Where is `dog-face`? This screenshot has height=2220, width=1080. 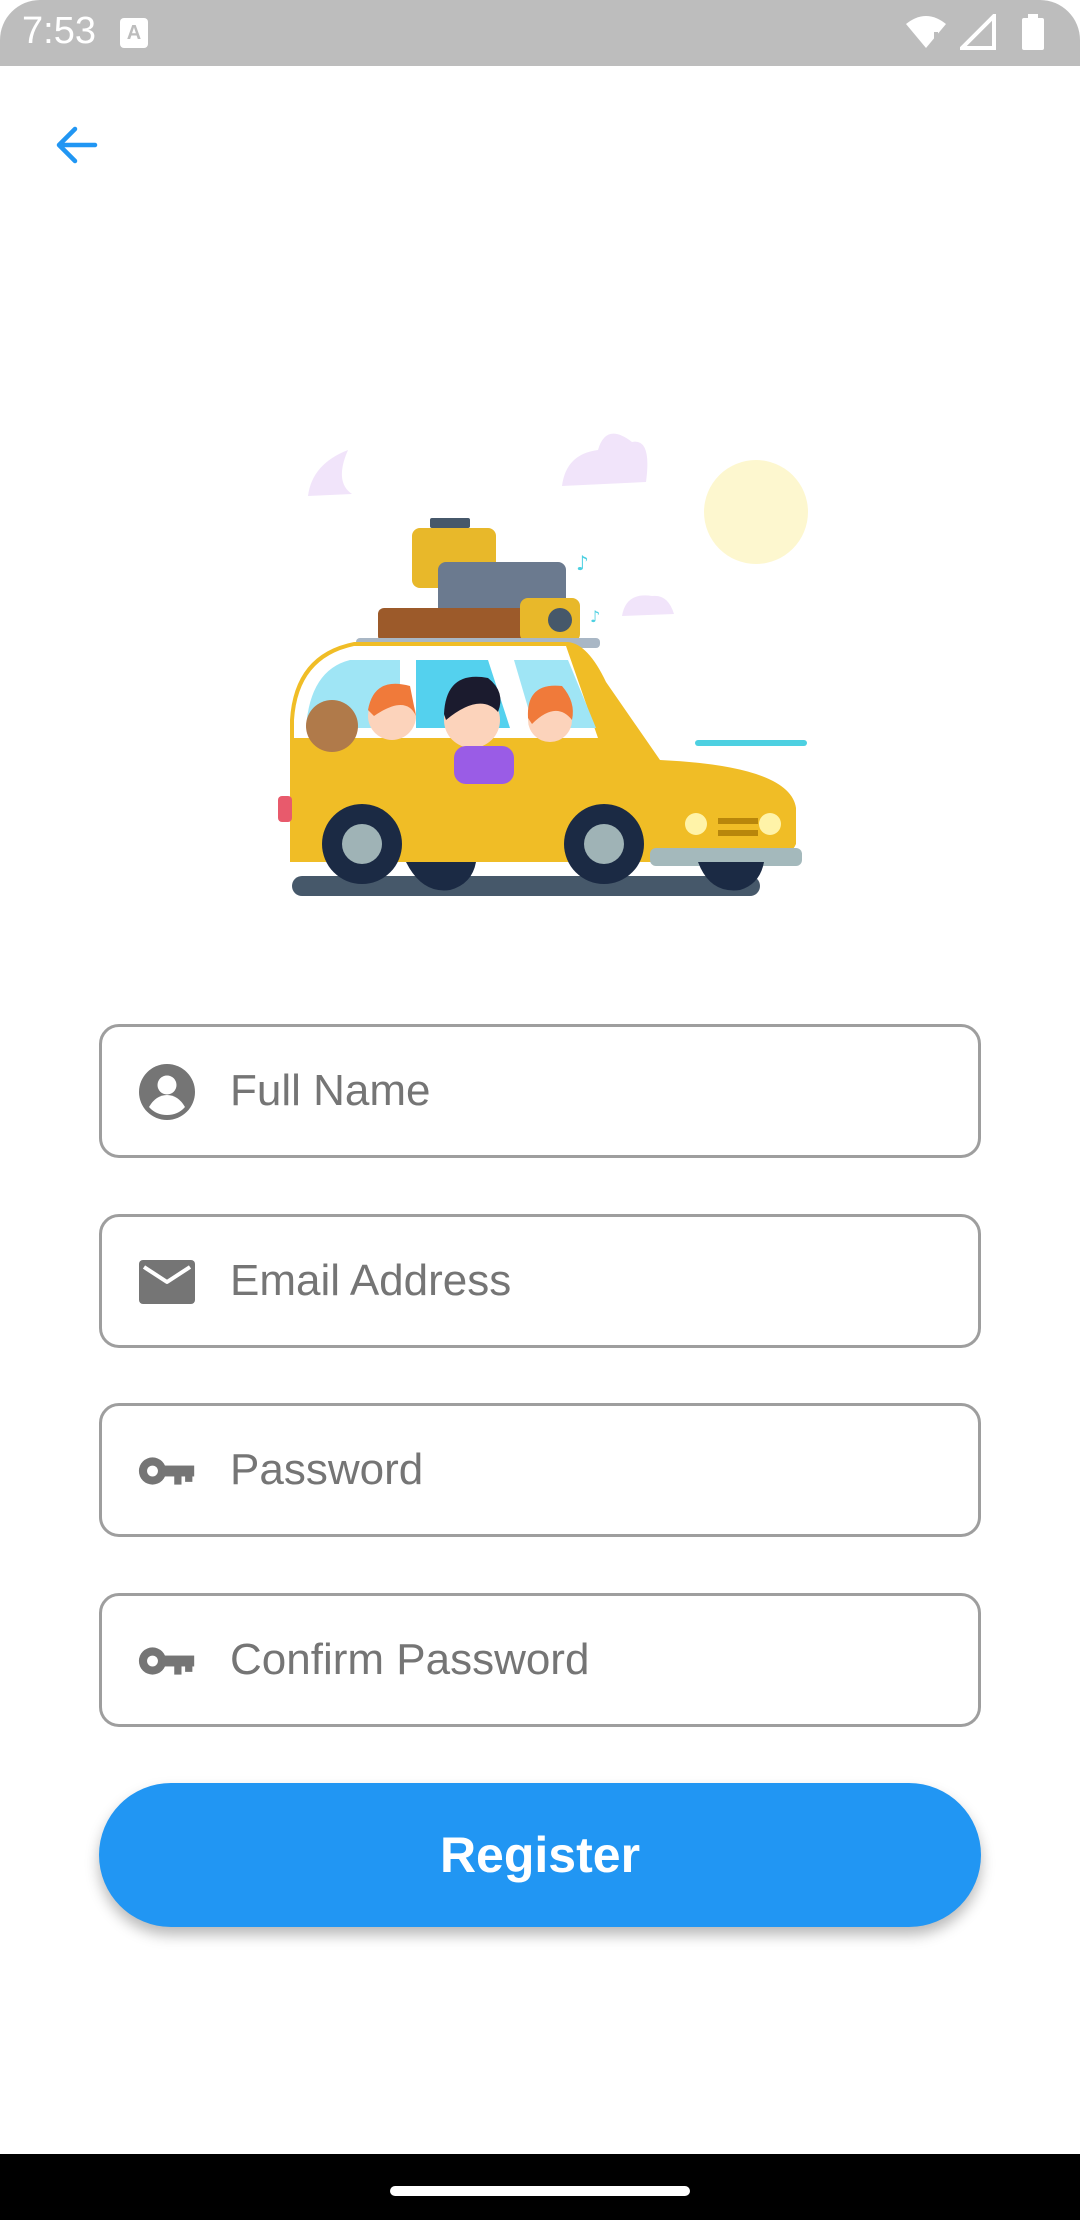 dog-face is located at coordinates (332, 726).